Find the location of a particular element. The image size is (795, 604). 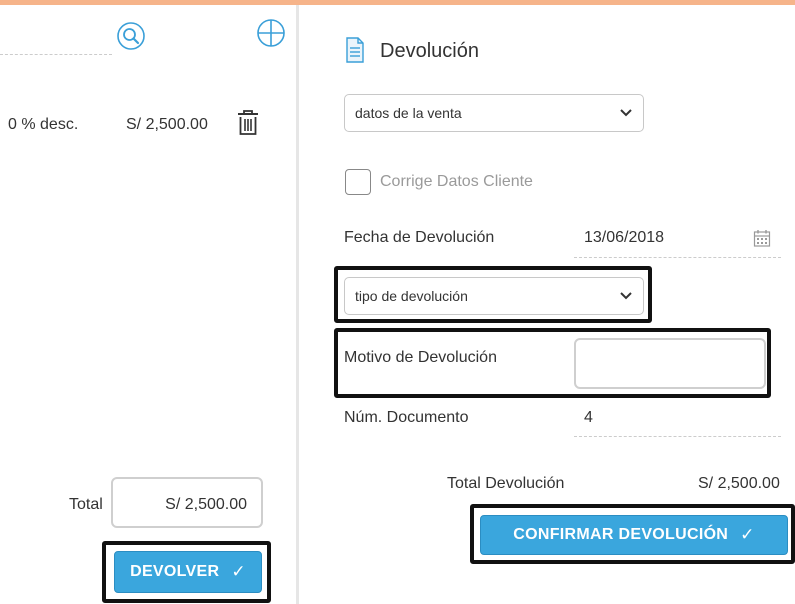

num-documento-label: Núm. Documento is located at coordinates (406, 417).